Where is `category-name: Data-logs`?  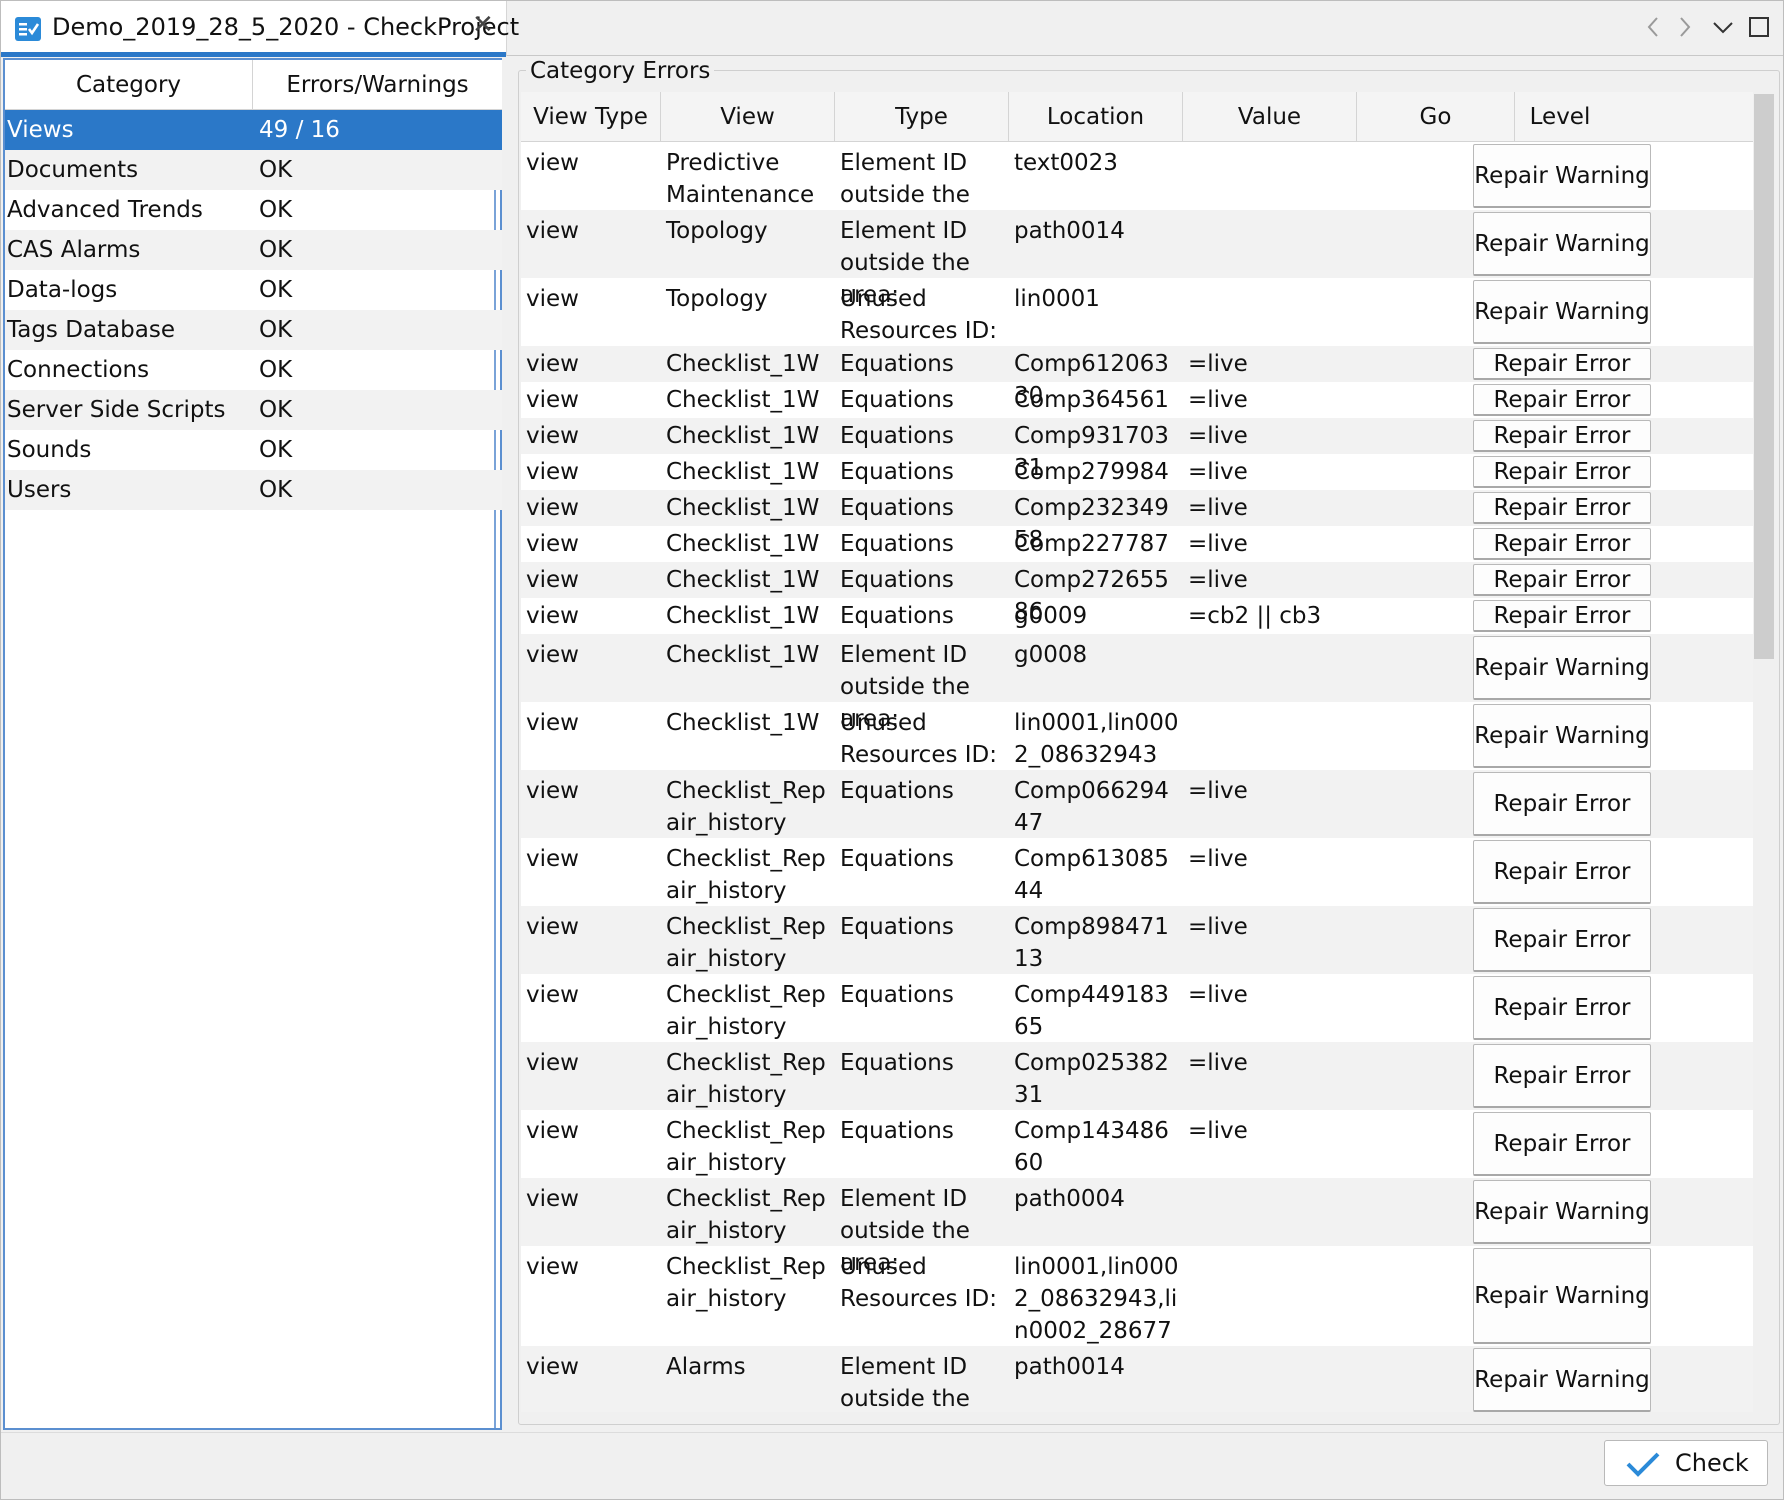 category-name: Data-logs is located at coordinates (62, 290).